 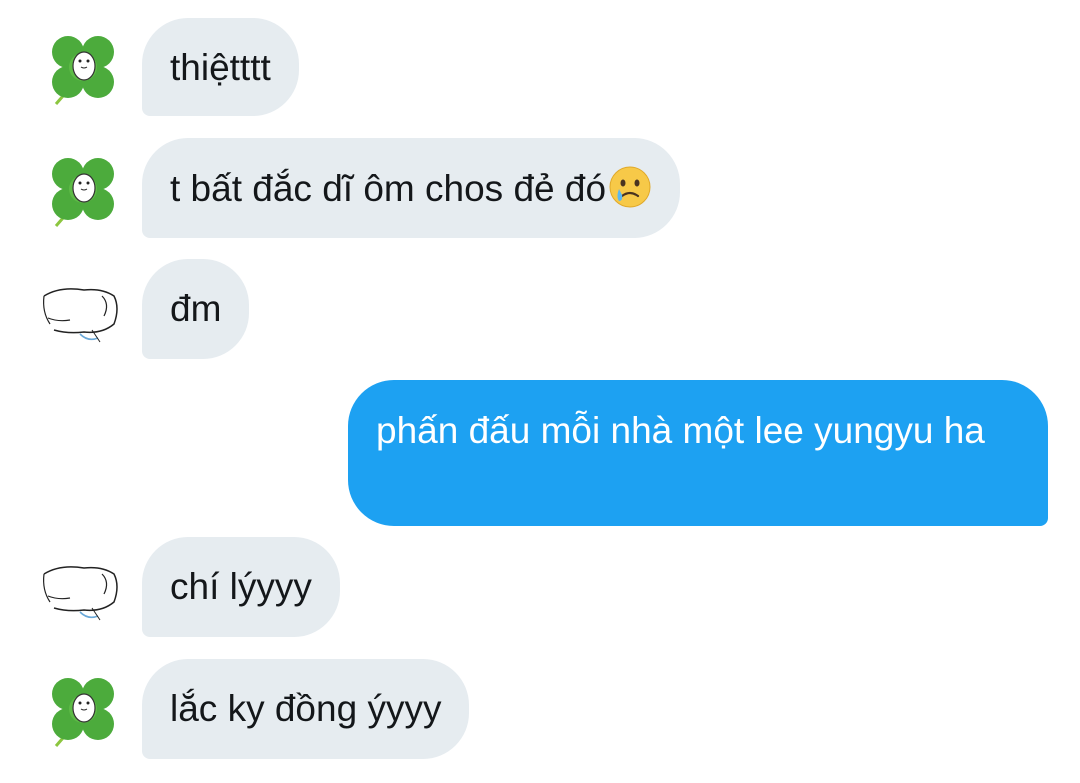 What do you see at coordinates (698, 453) in the screenshot?
I see `message-bubble-outgoing: phấn đấu mỗi nhà một lee yungyu ha` at bounding box center [698, 453].